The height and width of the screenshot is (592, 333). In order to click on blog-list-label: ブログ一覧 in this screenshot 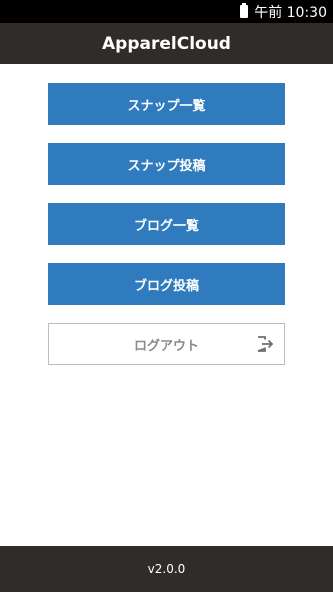, I will do `click(166, 226)`.